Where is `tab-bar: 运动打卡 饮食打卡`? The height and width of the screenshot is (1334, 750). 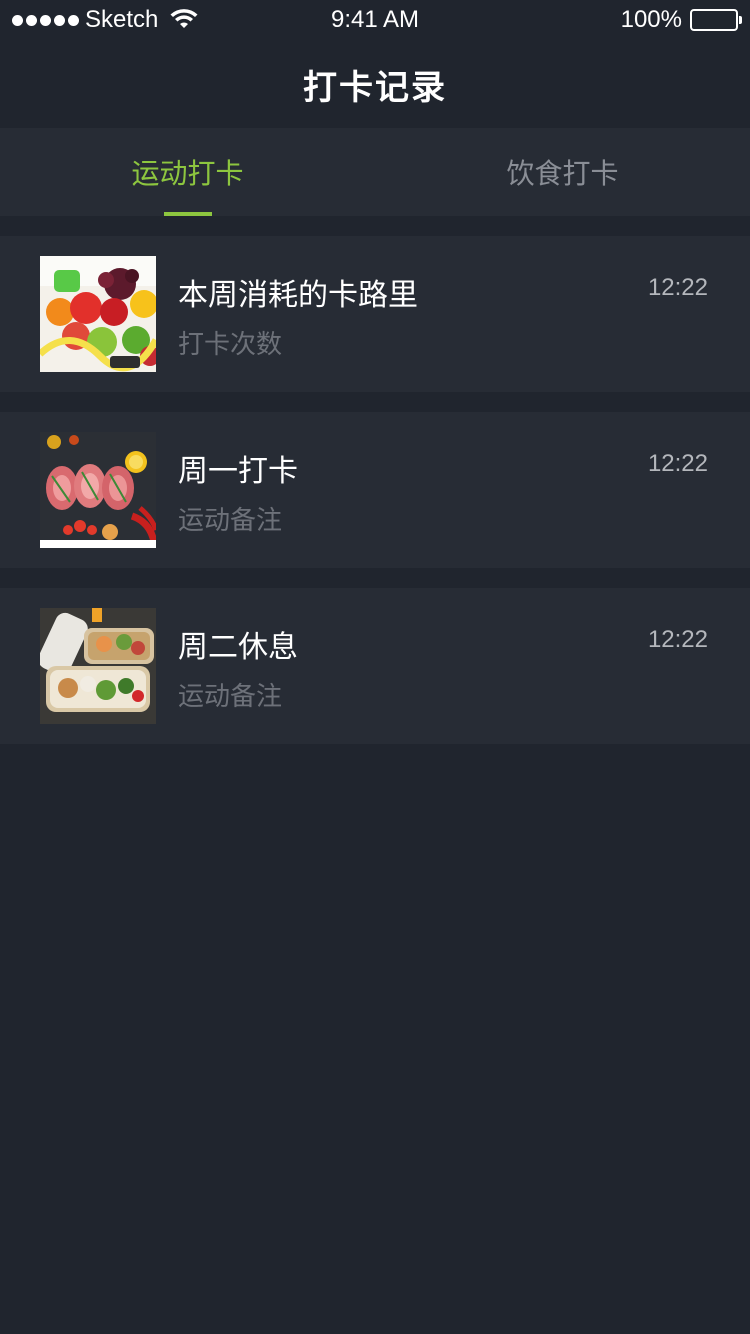
tab-bar: 运动打卡 饮食打卡 is located at coordinates (375, 172).